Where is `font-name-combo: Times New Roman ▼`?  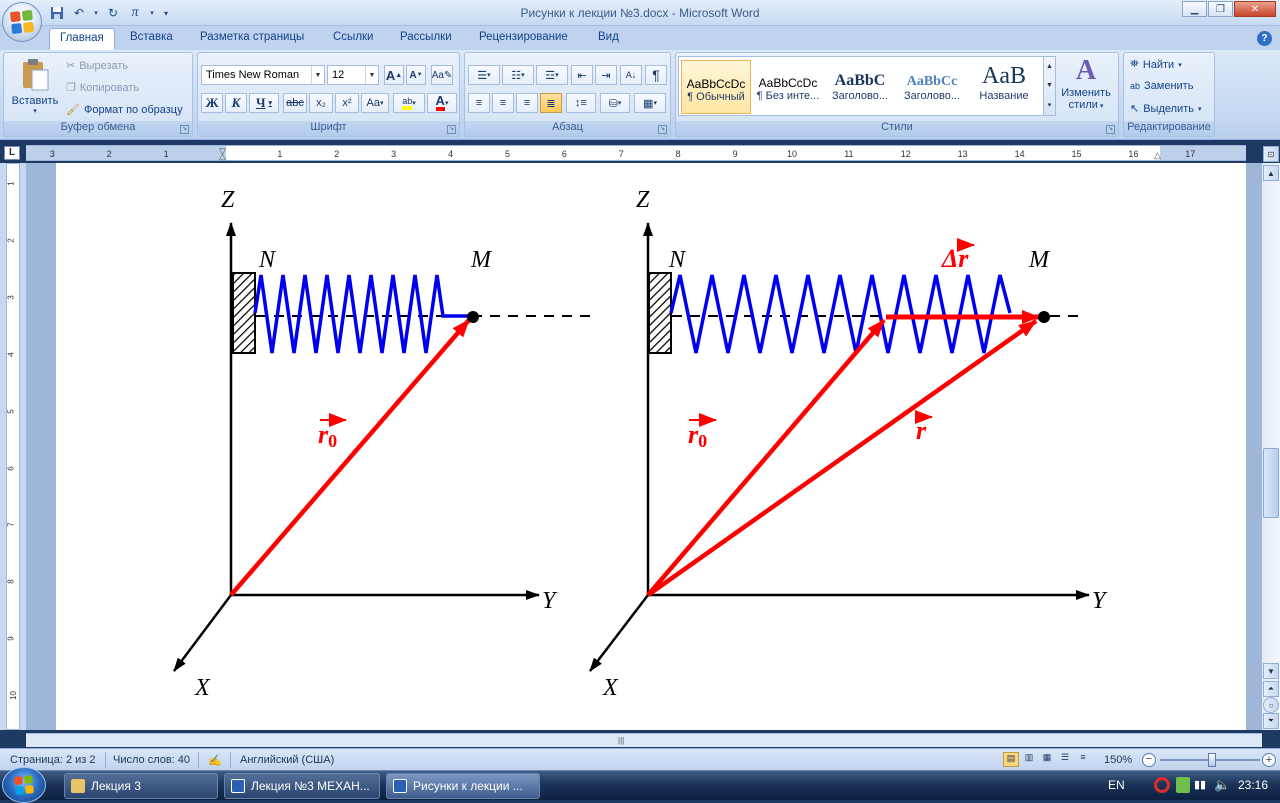
font-name-combo: Times New Roman ▼ is located at coordinates (263, 75).